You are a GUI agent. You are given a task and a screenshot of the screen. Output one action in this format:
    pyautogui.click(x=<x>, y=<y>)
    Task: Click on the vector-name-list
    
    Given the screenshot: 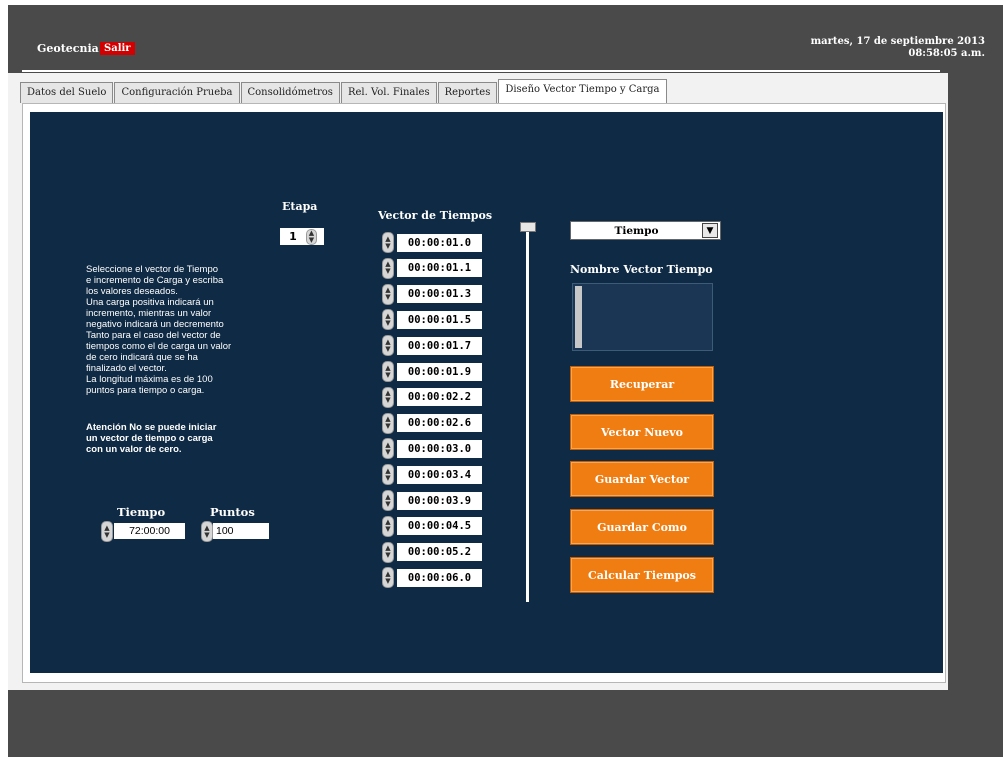 What is the action you would take?
    pyautogui.click(x=642, y=317)
    